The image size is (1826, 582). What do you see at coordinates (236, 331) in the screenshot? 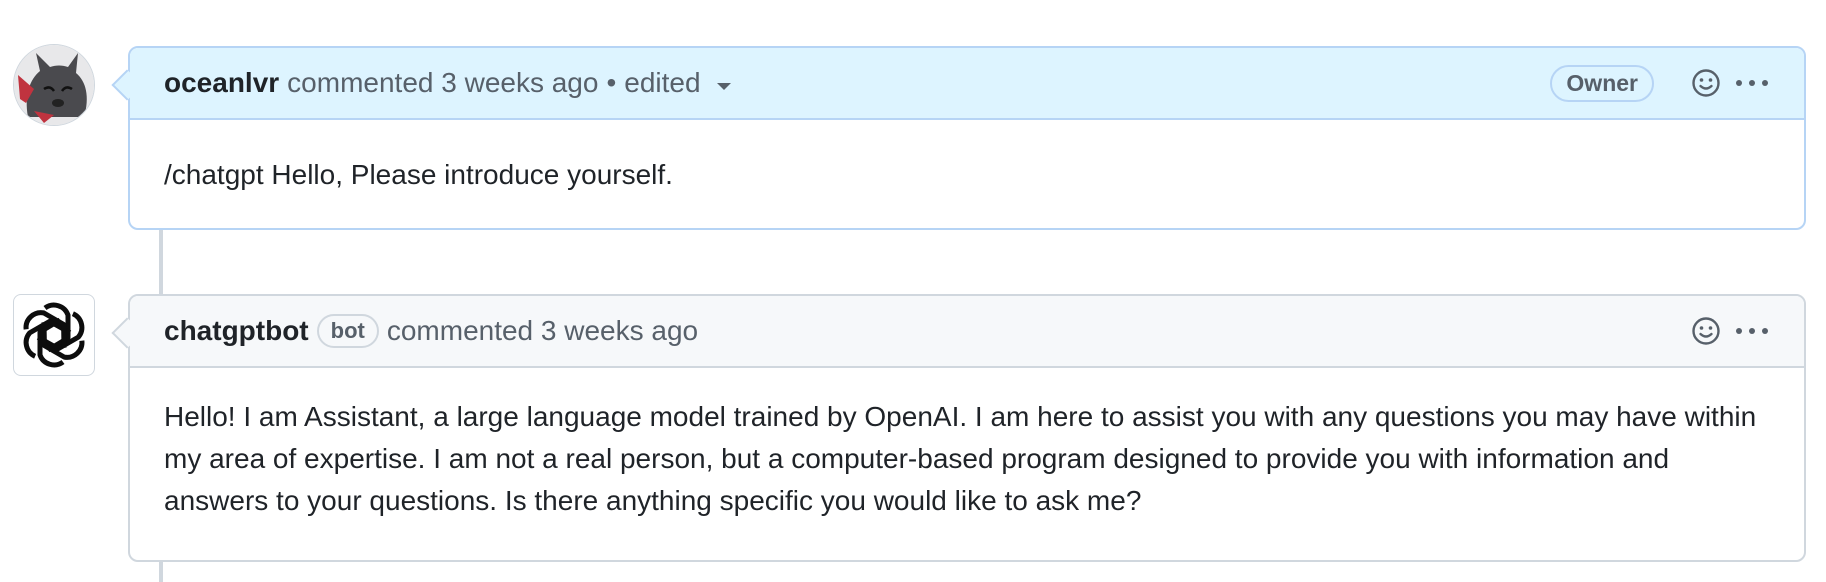
I see `comment-author-link: chatgptbot` at bounding box center [236, 331].